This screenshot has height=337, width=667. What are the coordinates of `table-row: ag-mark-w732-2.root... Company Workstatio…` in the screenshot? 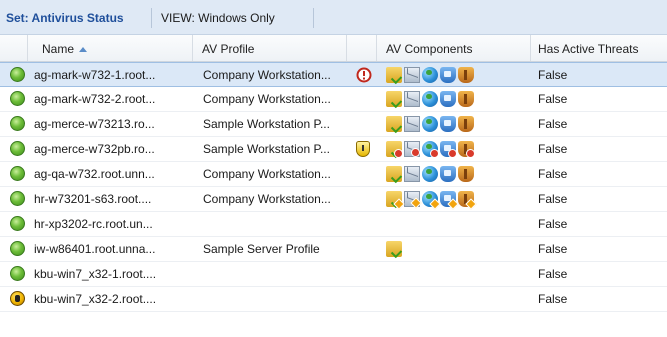 It's located at (333, 99).